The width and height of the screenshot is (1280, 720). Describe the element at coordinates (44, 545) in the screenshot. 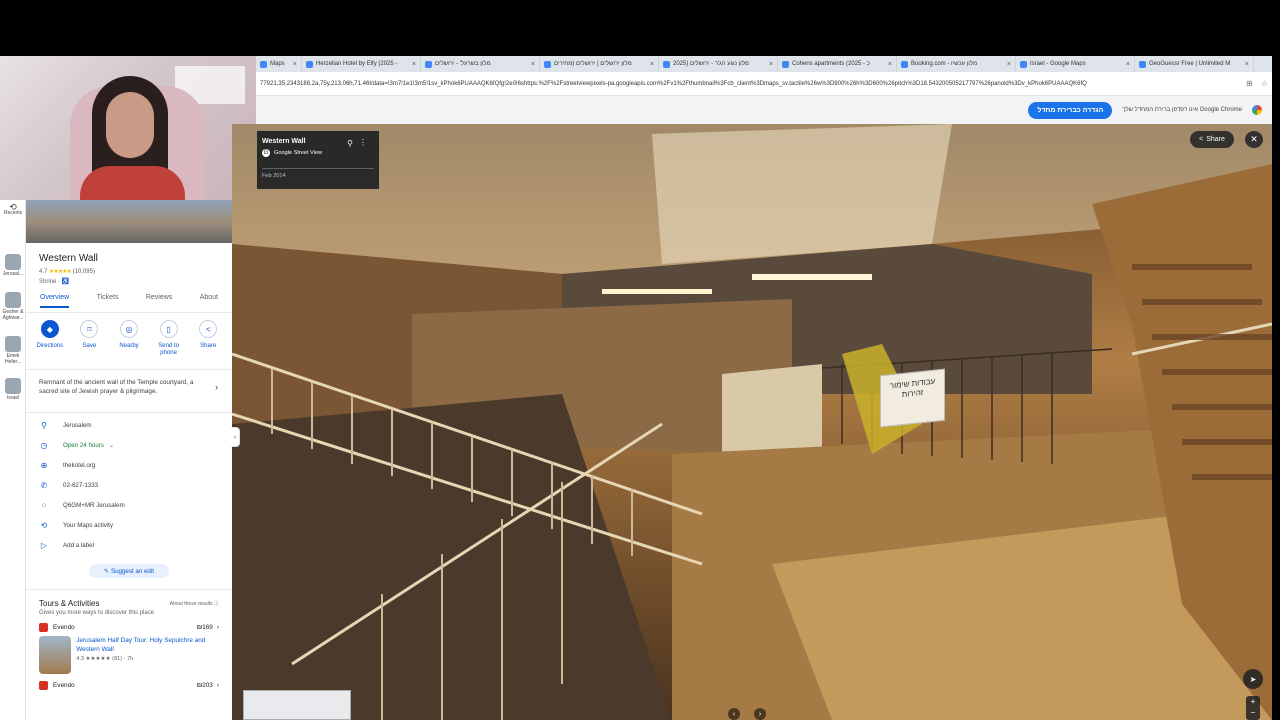

I see `label-icon: ▷` at that location.